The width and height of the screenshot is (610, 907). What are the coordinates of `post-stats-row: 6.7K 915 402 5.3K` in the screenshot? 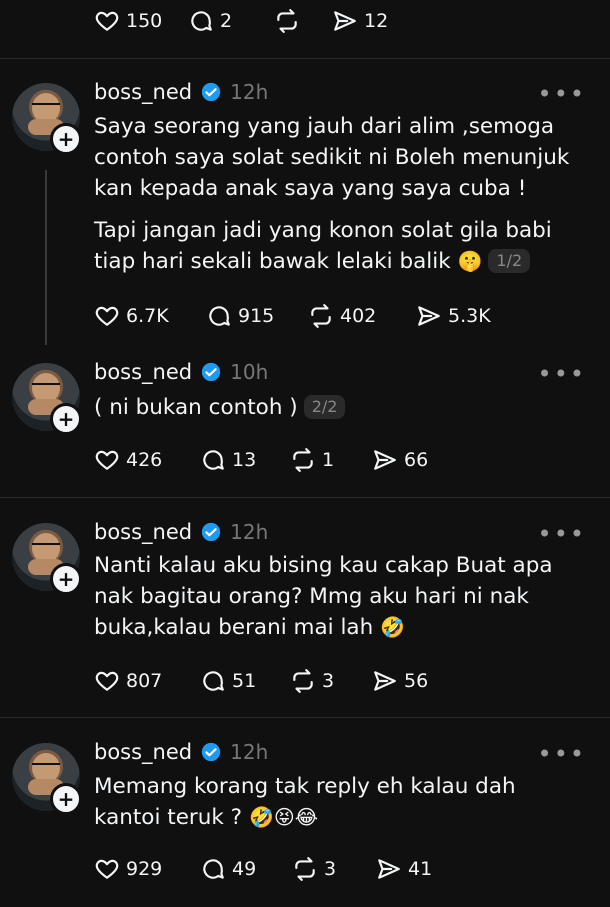 It's located at (292, 316).